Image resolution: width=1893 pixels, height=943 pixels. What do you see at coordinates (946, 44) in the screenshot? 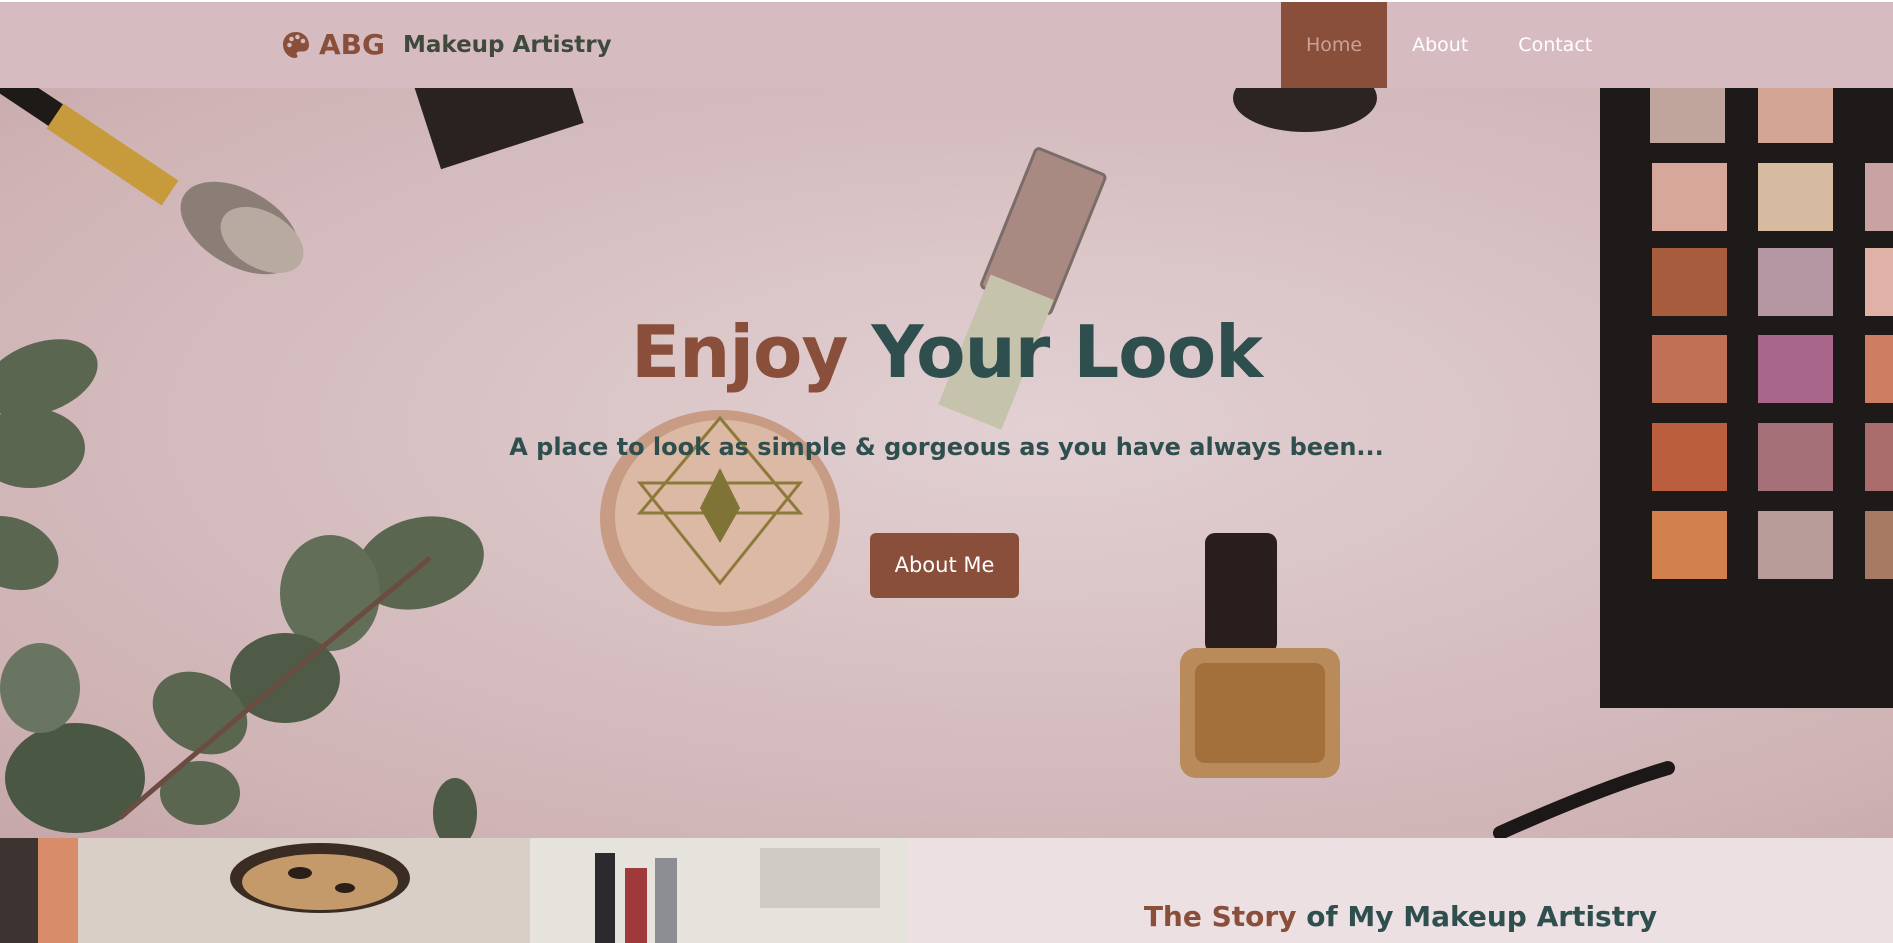
I see `top-navbar: ABG Makeup Artistry Home About Contact` at bounding box center [946, 44].